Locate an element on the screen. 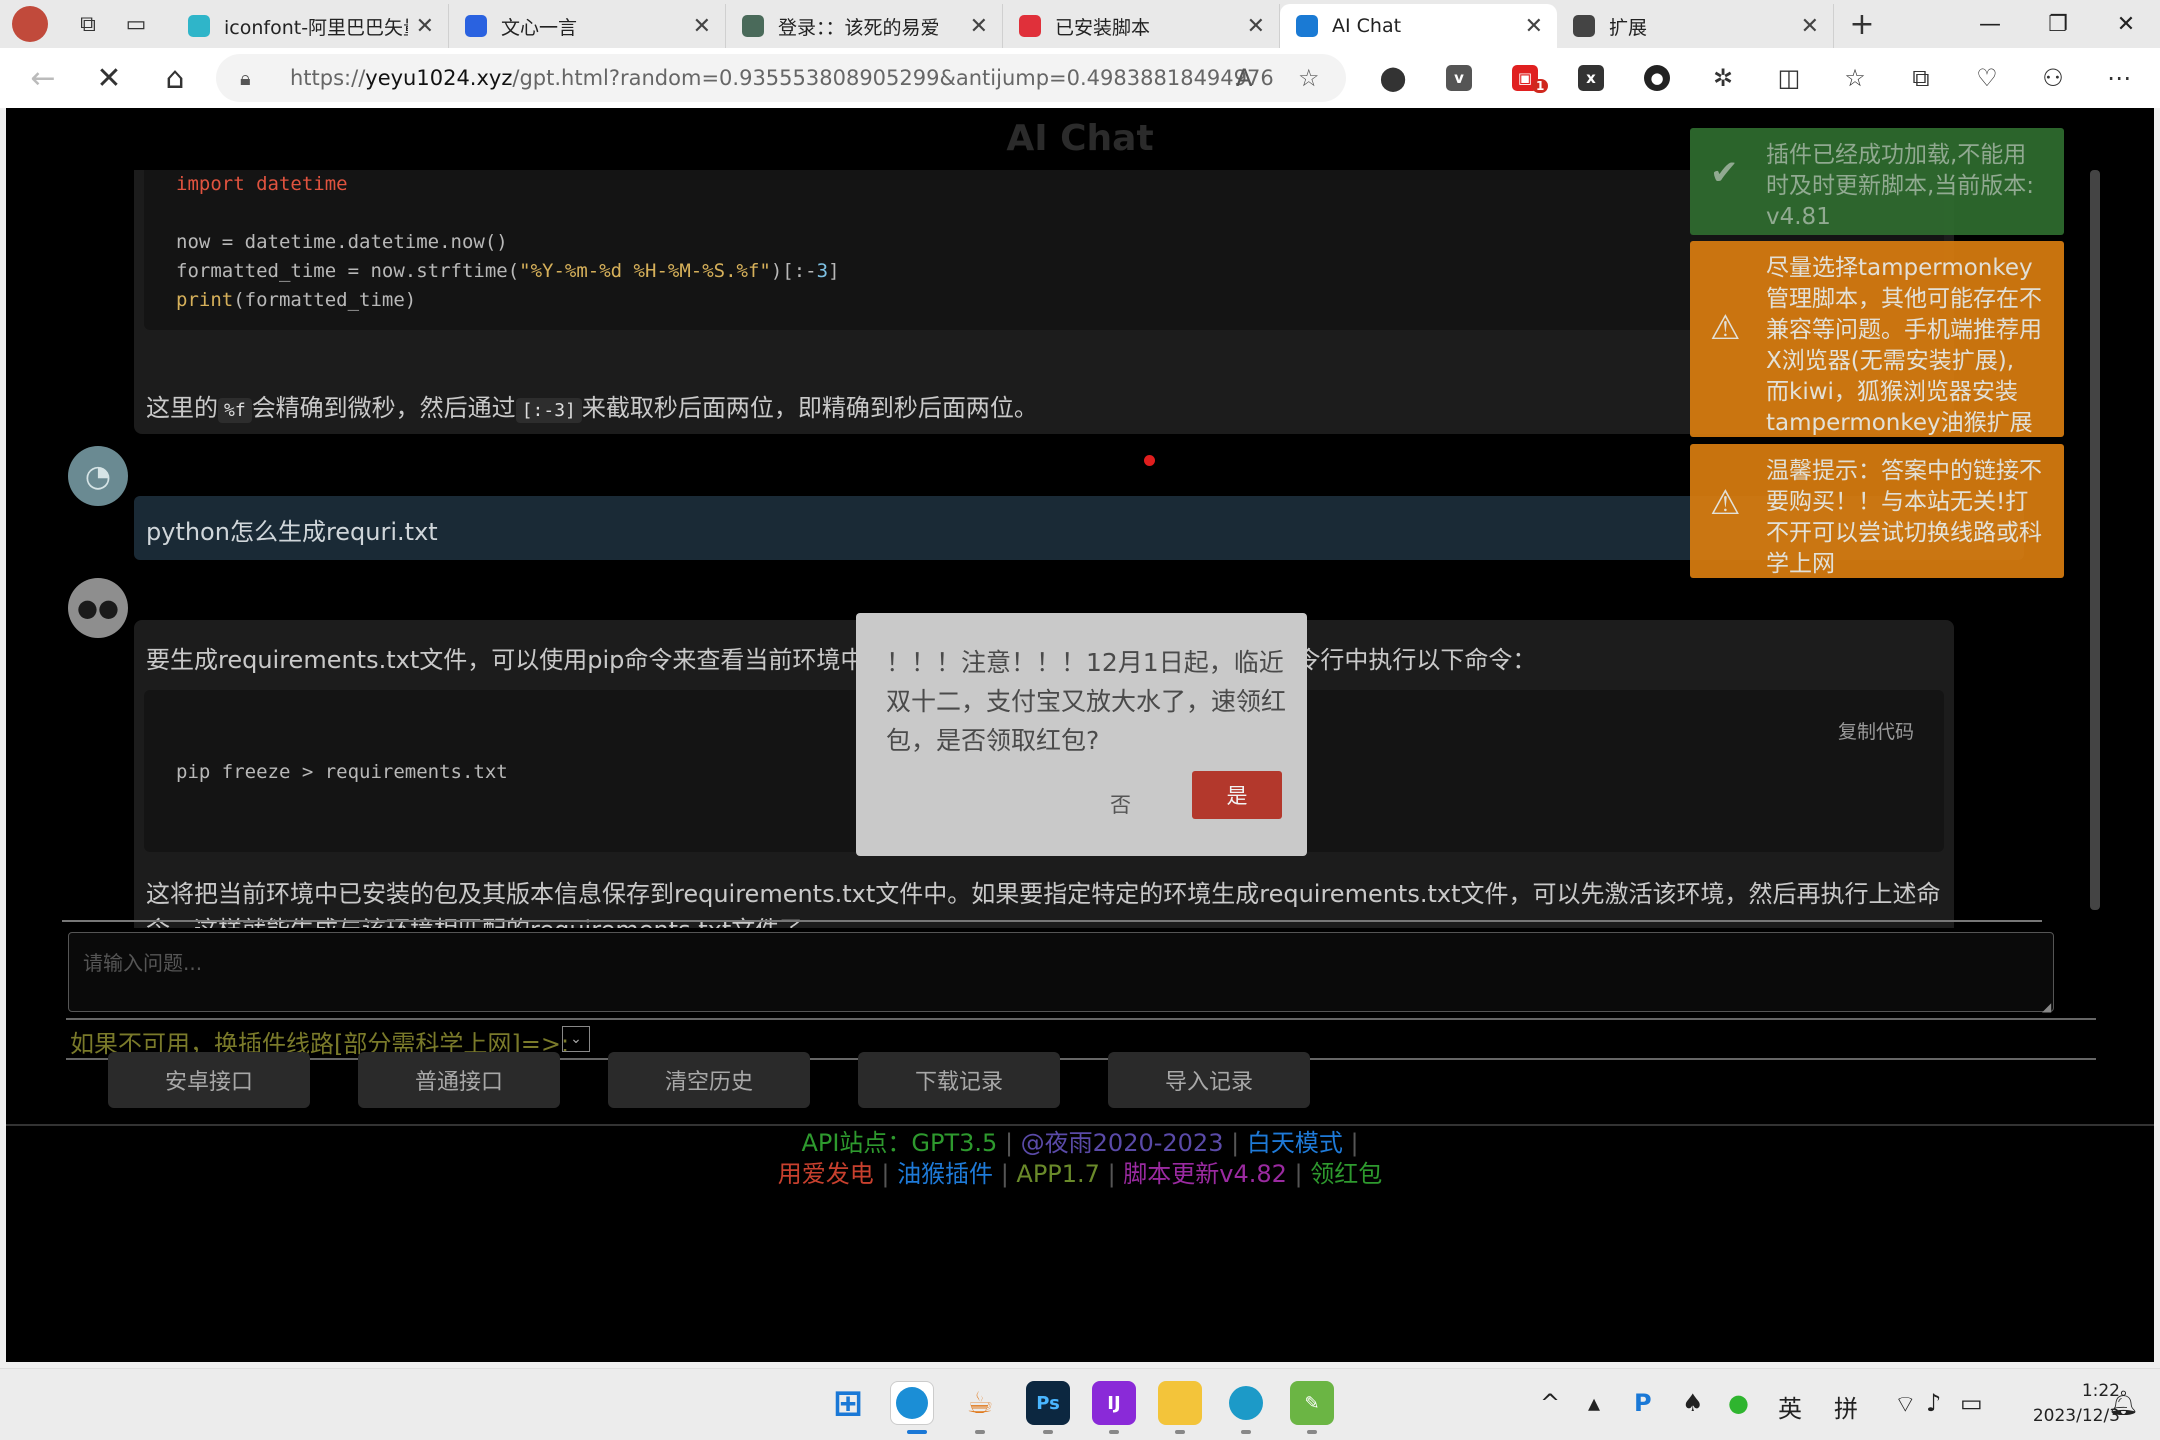 This screenshot has width=2160, height=1440. tray-p-icon: P is located at coordinates (1643, 1403).